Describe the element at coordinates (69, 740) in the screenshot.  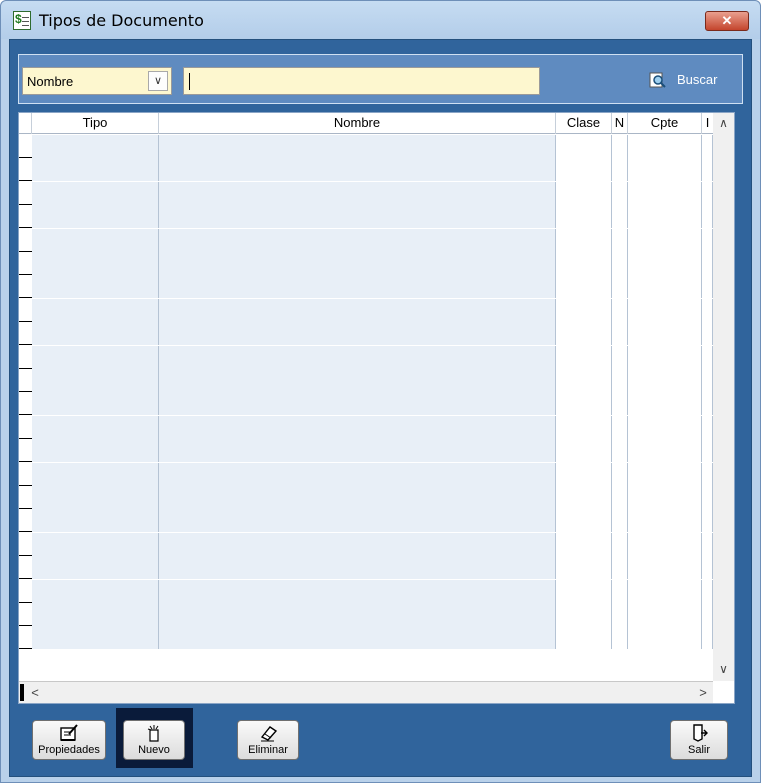
I see `properties-button: Propiedades` at that location.